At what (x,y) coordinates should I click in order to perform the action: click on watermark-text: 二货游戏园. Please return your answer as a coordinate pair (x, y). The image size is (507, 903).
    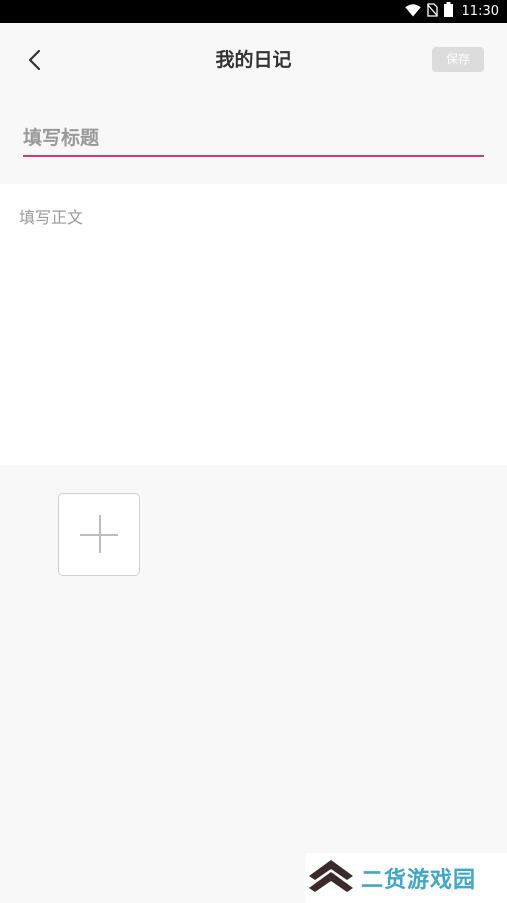
    Looking at the image, I should click on (419, 880).